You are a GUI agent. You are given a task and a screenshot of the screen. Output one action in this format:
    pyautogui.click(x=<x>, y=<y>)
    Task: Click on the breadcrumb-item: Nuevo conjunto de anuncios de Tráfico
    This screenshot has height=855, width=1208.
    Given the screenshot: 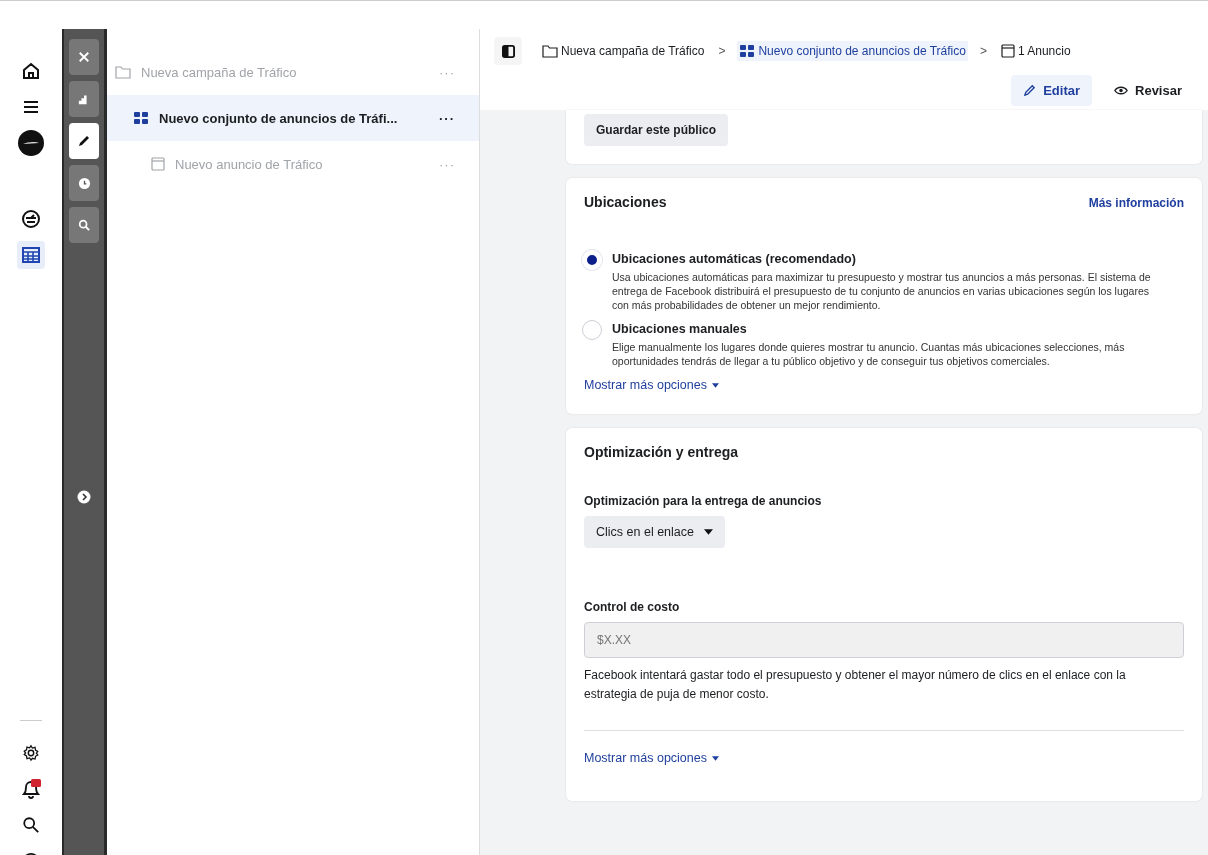 What is the action you would take?
    pyautogui.click(x=852, y=51)
    